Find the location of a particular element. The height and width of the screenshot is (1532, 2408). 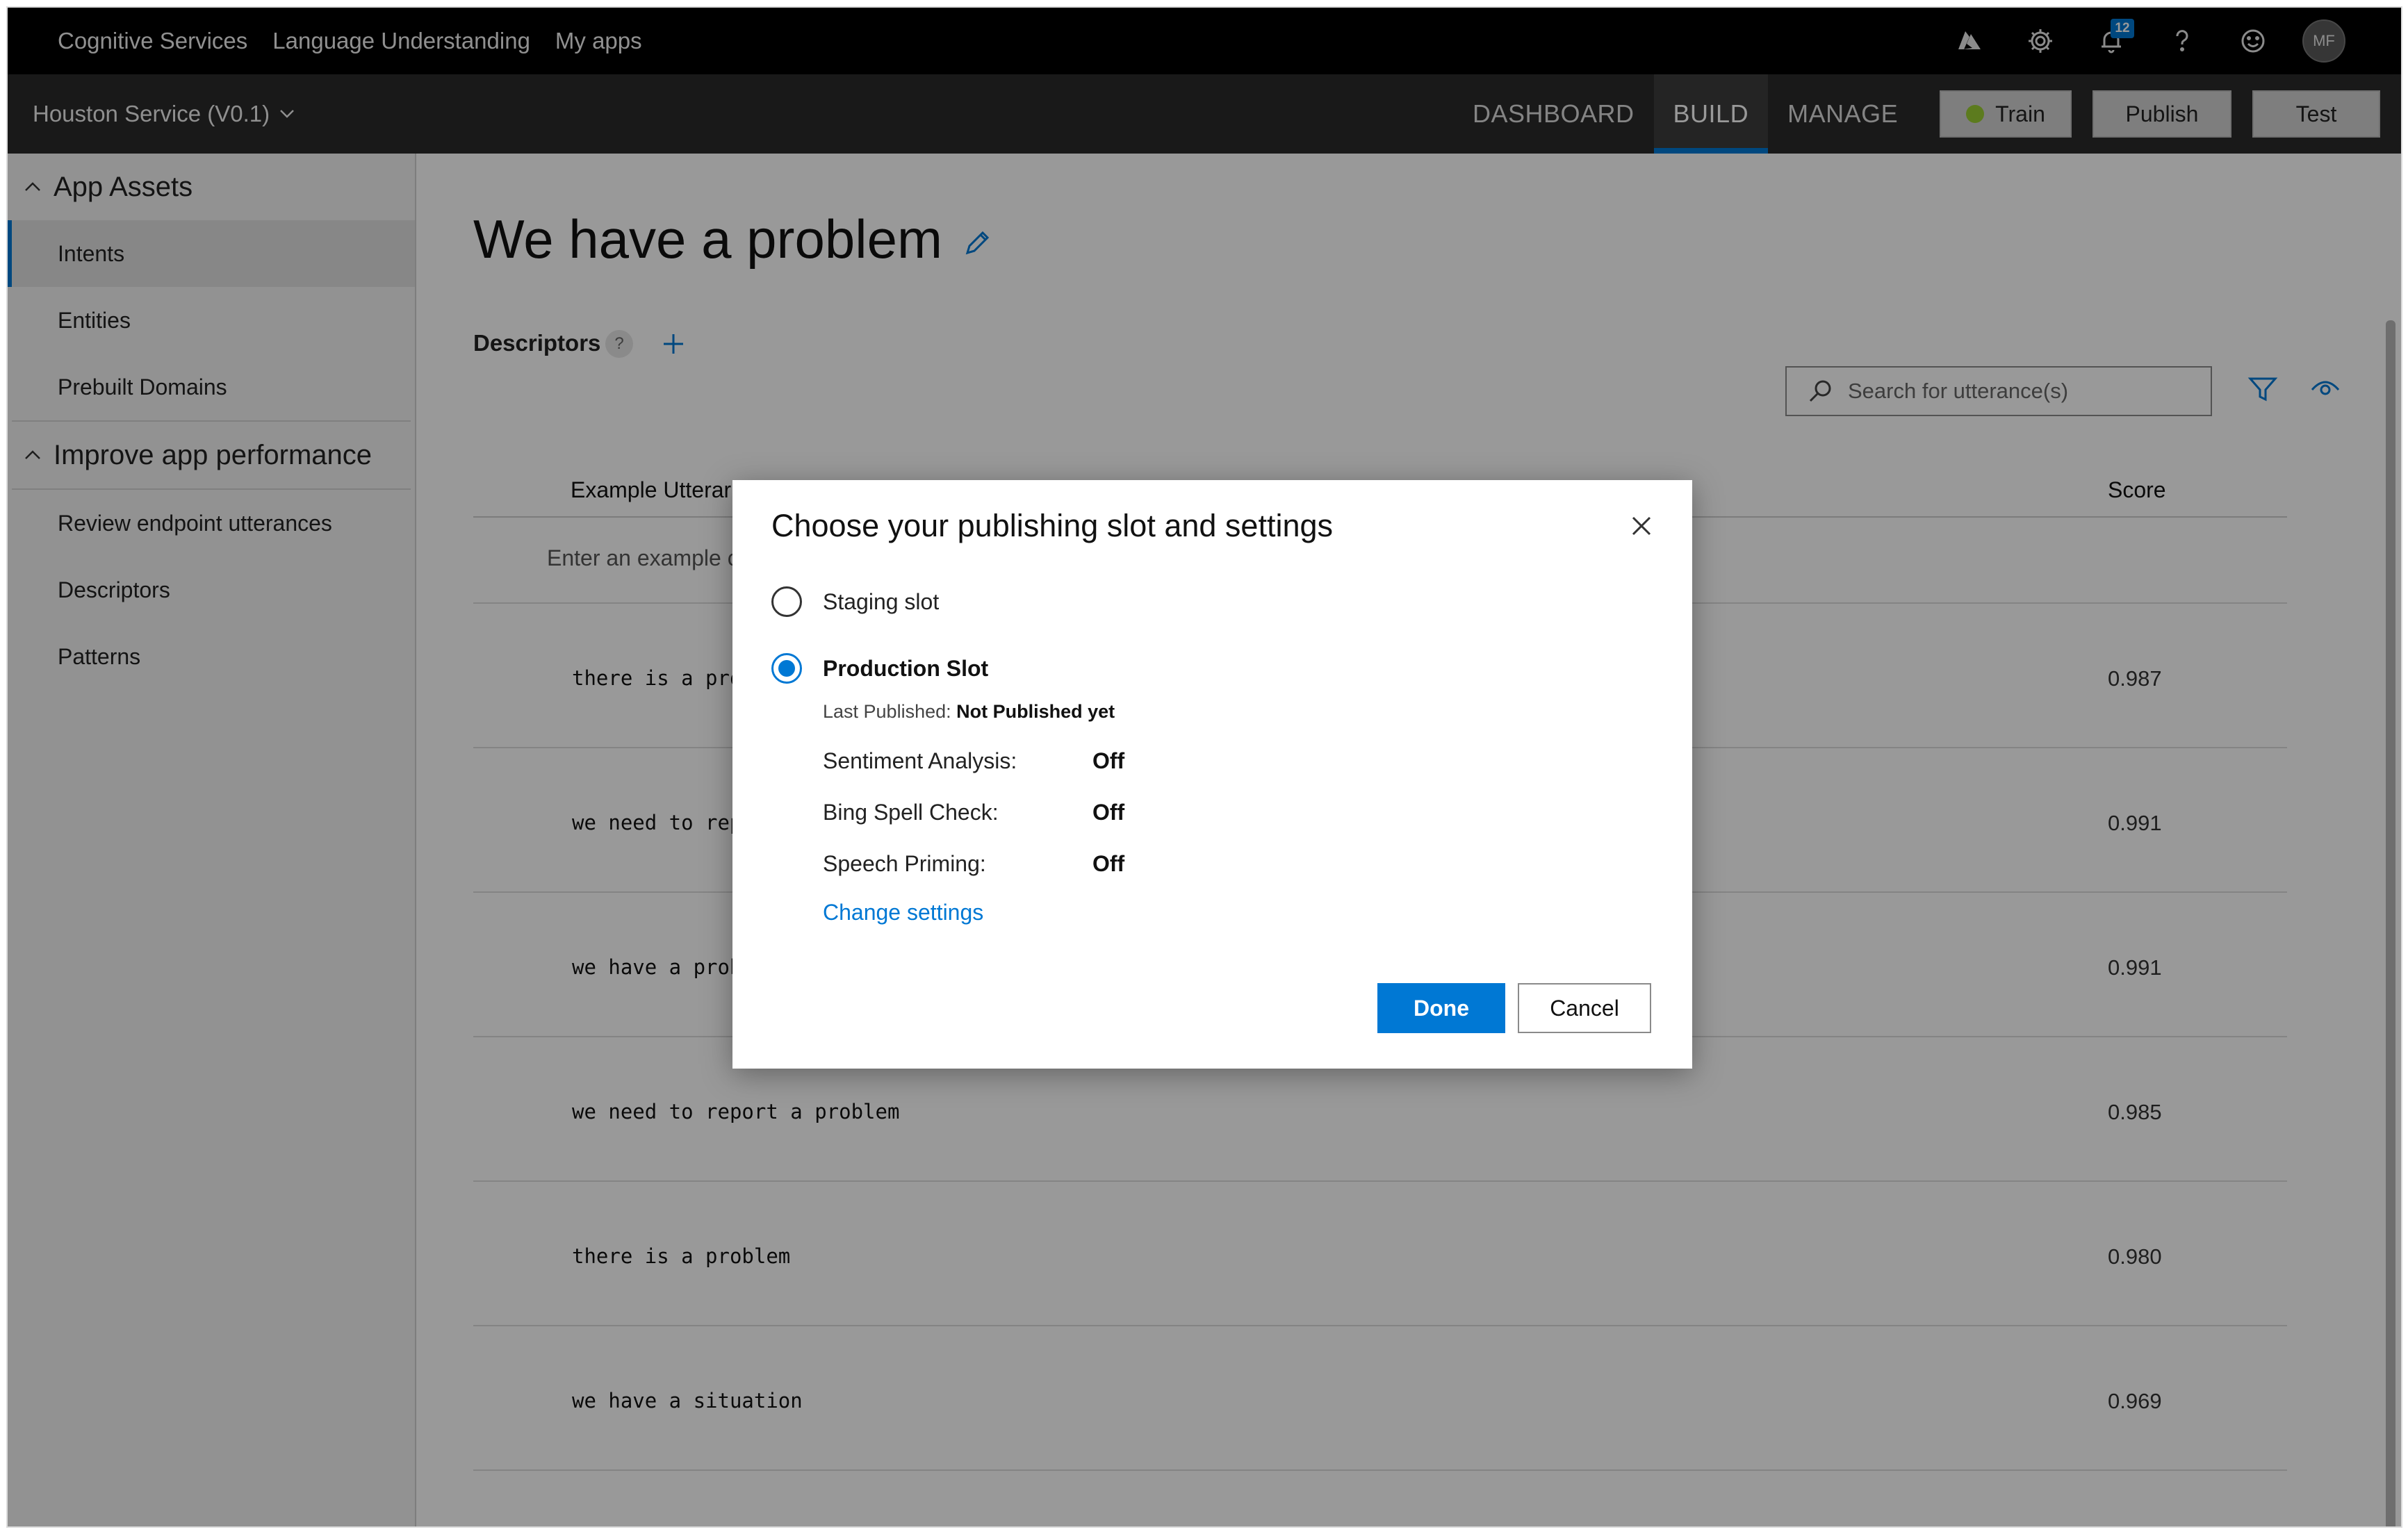

staging-slot-radio is located at coordinates (786, 601).